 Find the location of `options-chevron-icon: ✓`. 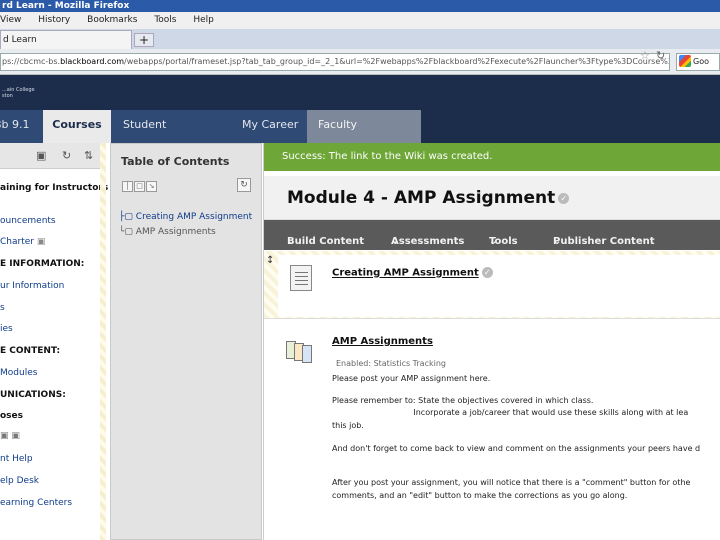

options-chevron-icon: ✓ is located at coordinates (564, 198).